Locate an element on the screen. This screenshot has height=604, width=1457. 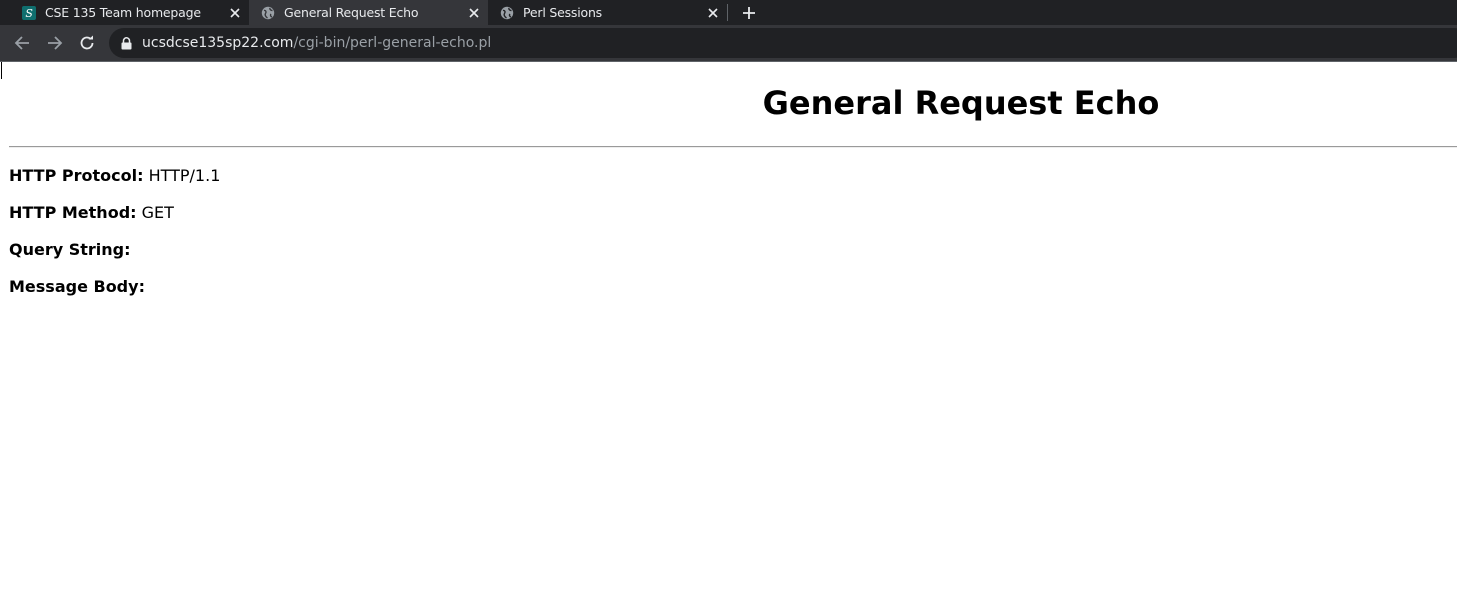
field-label: HTTP Protocol: is located at coordinates (76, 175).